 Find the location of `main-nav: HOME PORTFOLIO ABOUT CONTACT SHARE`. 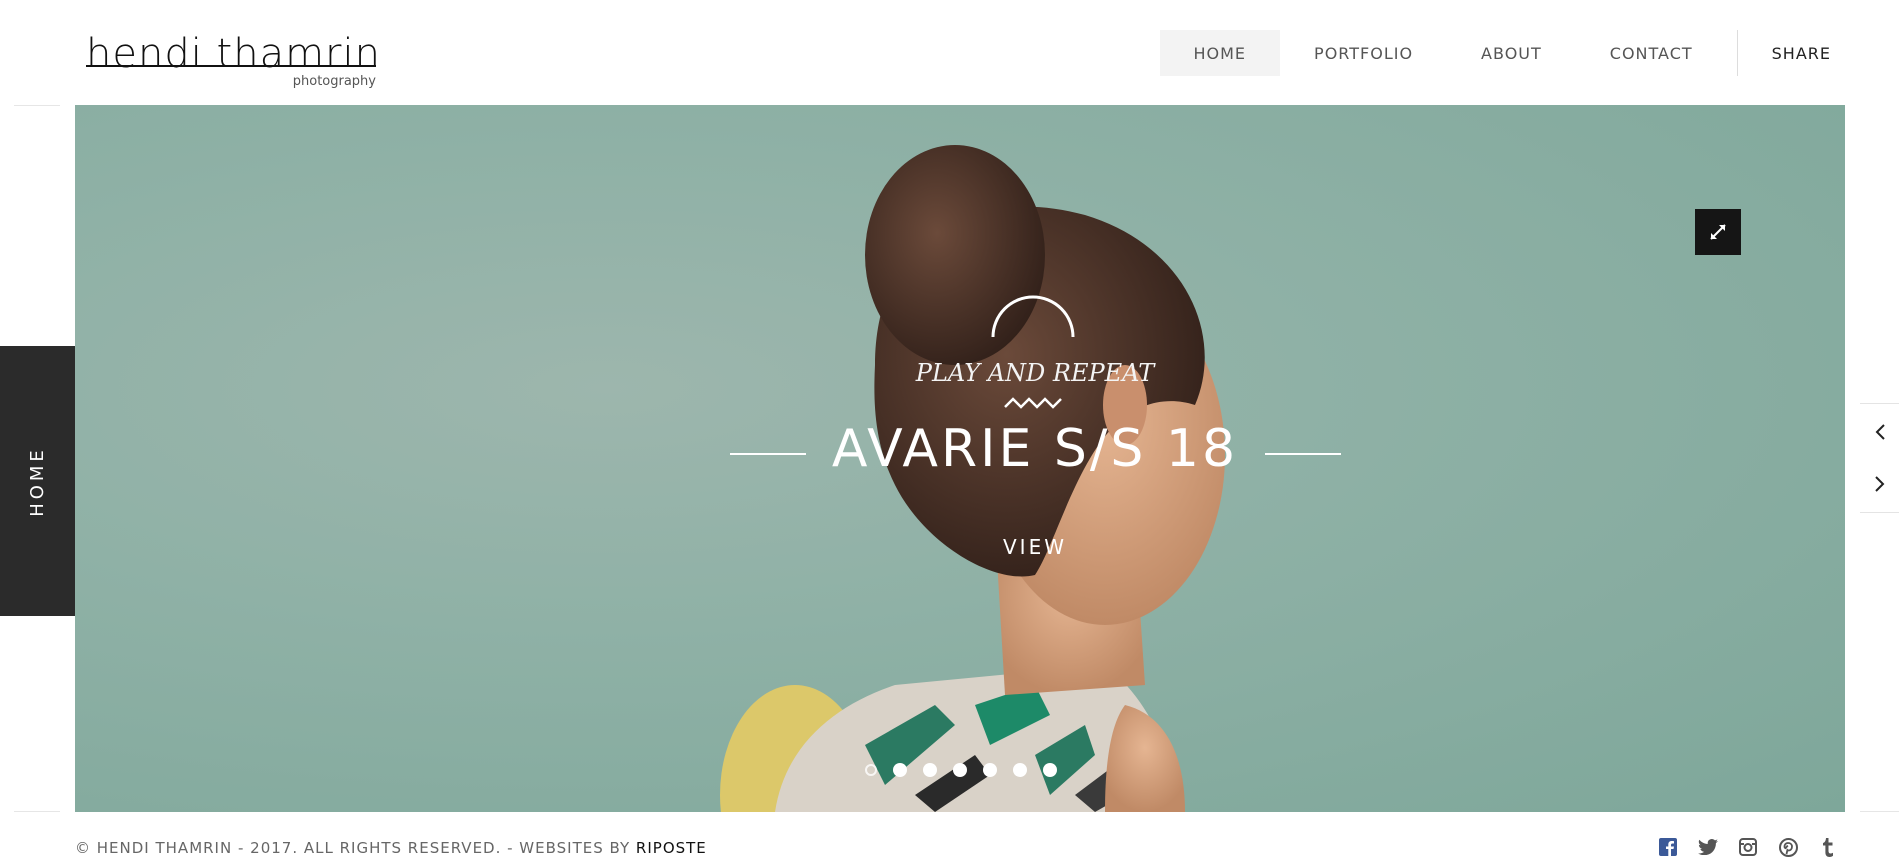

main-nav: HOME PORTFOLIO ABOUT CONTACT SHARE is located at coordinates (1529, 53).